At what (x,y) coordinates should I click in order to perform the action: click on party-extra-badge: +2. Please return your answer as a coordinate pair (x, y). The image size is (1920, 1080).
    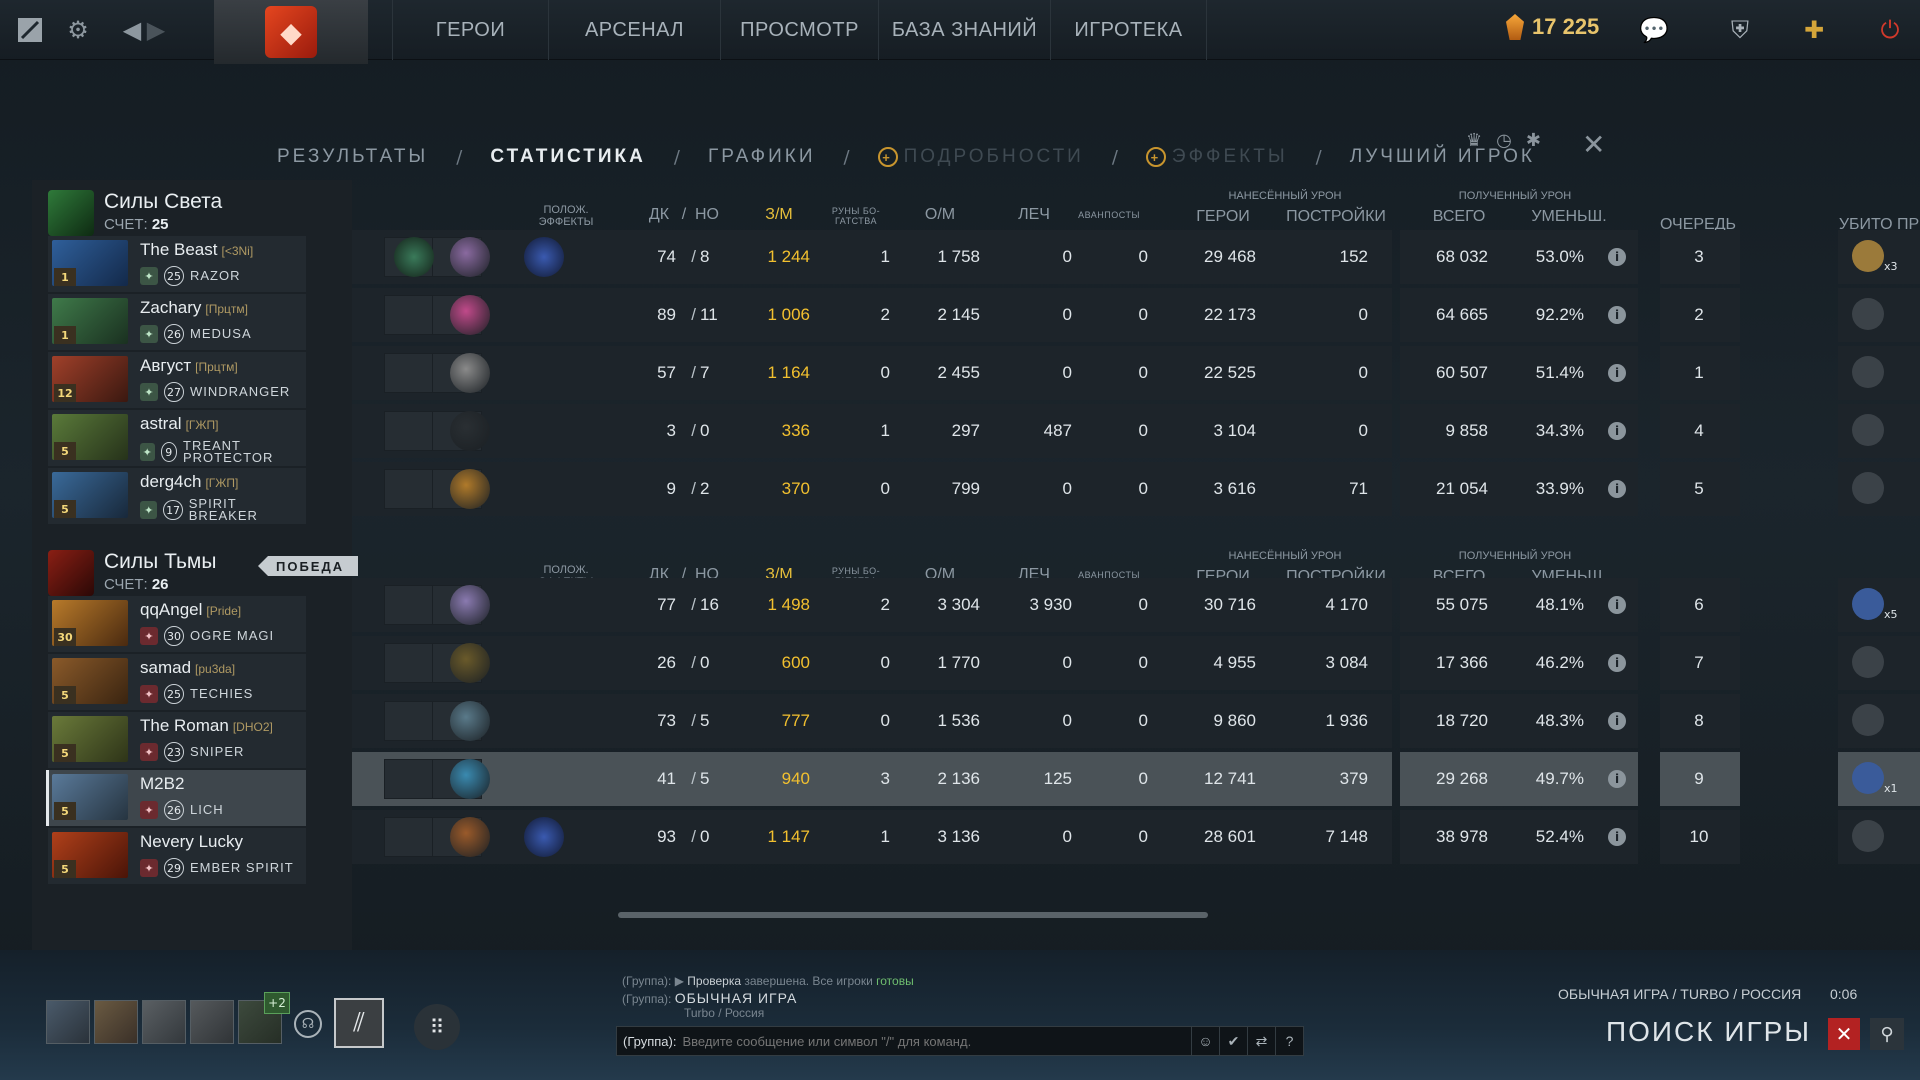
    Looking at the image, I should click on (277, 1003).